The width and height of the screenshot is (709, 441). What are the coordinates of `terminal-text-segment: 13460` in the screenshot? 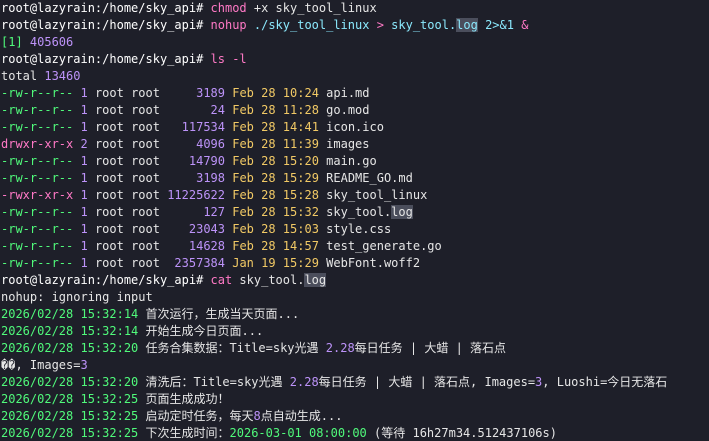 It's located at (62, 76).